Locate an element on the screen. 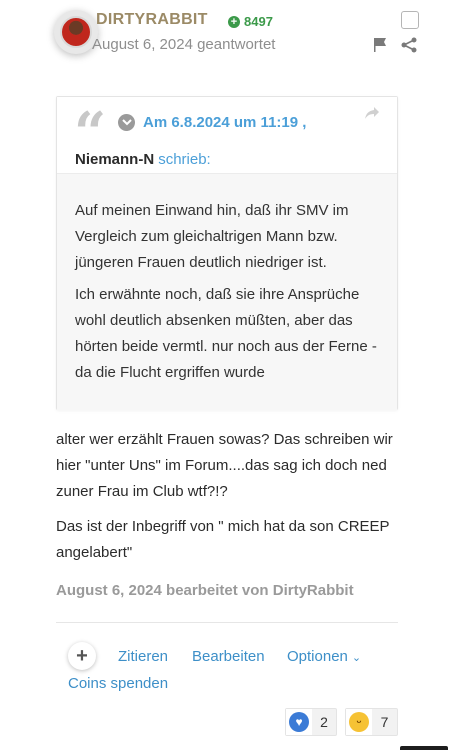  reputation-badge: + 8497 is located at coordinates (250, 21).